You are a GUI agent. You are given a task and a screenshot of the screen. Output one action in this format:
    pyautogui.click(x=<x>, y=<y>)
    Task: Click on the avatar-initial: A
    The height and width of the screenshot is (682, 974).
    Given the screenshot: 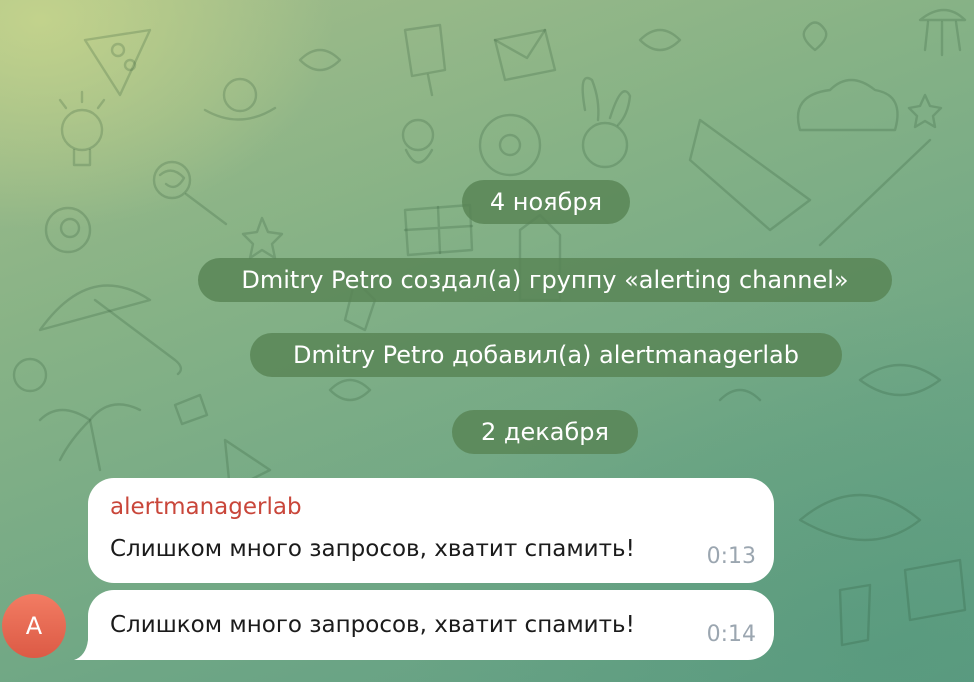 What is the action you would take?
    pyautogui.click(x=34, y=626)
    